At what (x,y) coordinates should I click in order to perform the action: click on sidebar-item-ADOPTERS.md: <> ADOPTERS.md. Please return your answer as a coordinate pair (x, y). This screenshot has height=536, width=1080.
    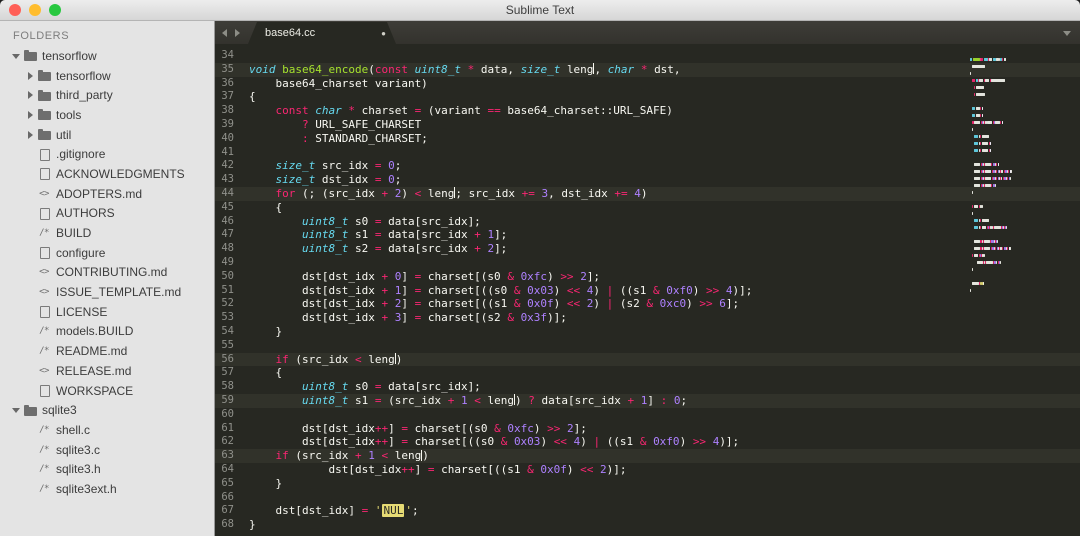
    Looking at the image, I should click on (107, 194).